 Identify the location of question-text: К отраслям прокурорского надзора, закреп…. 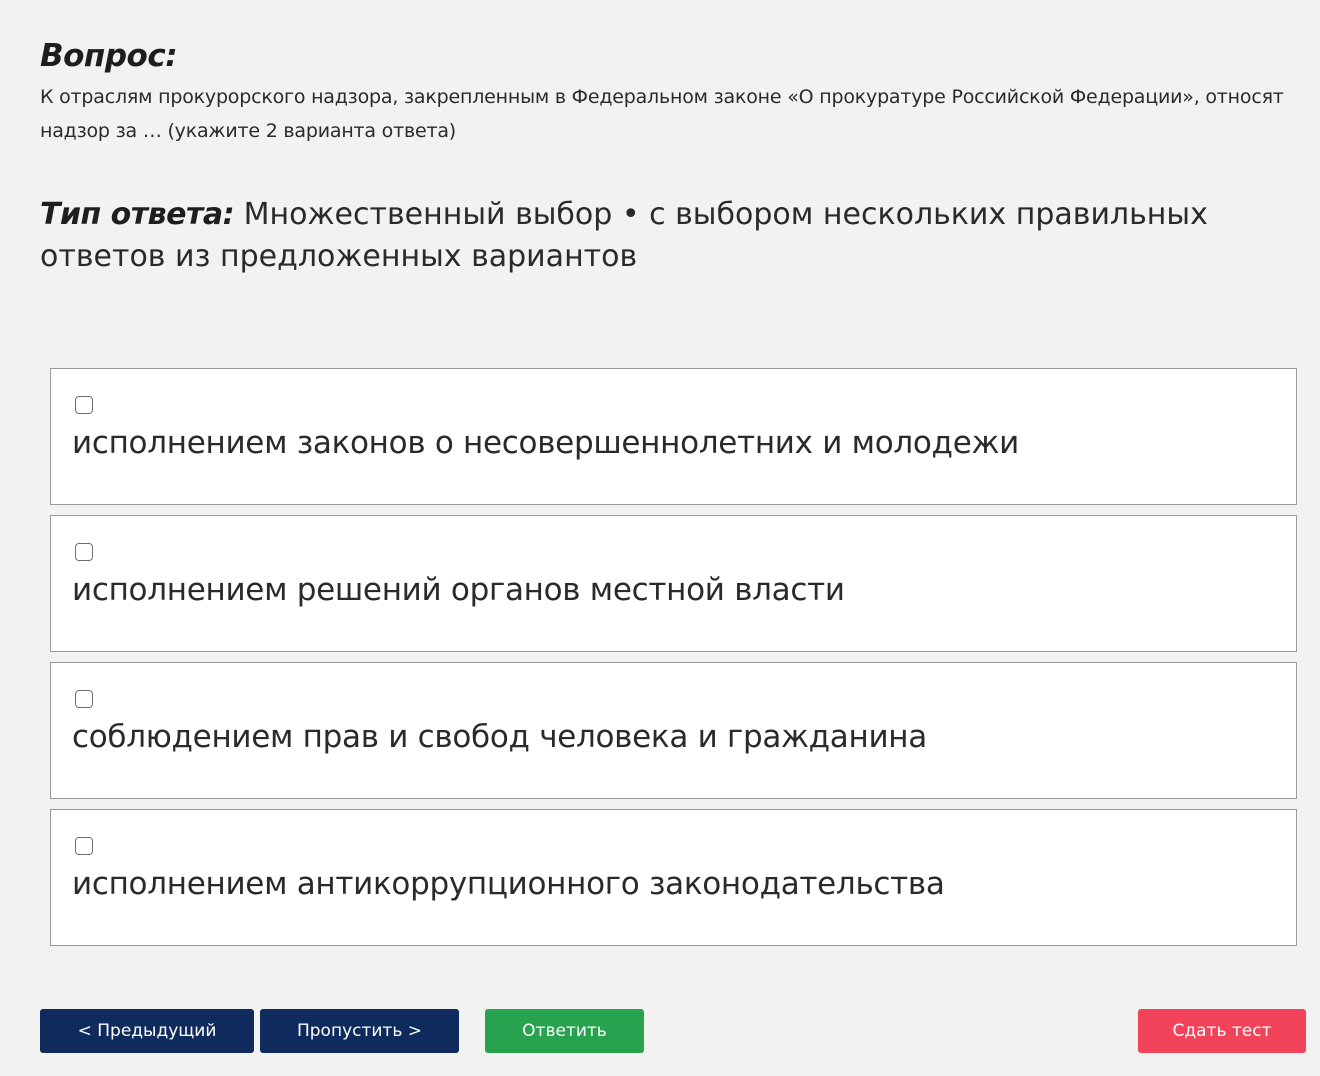
(662, 114).